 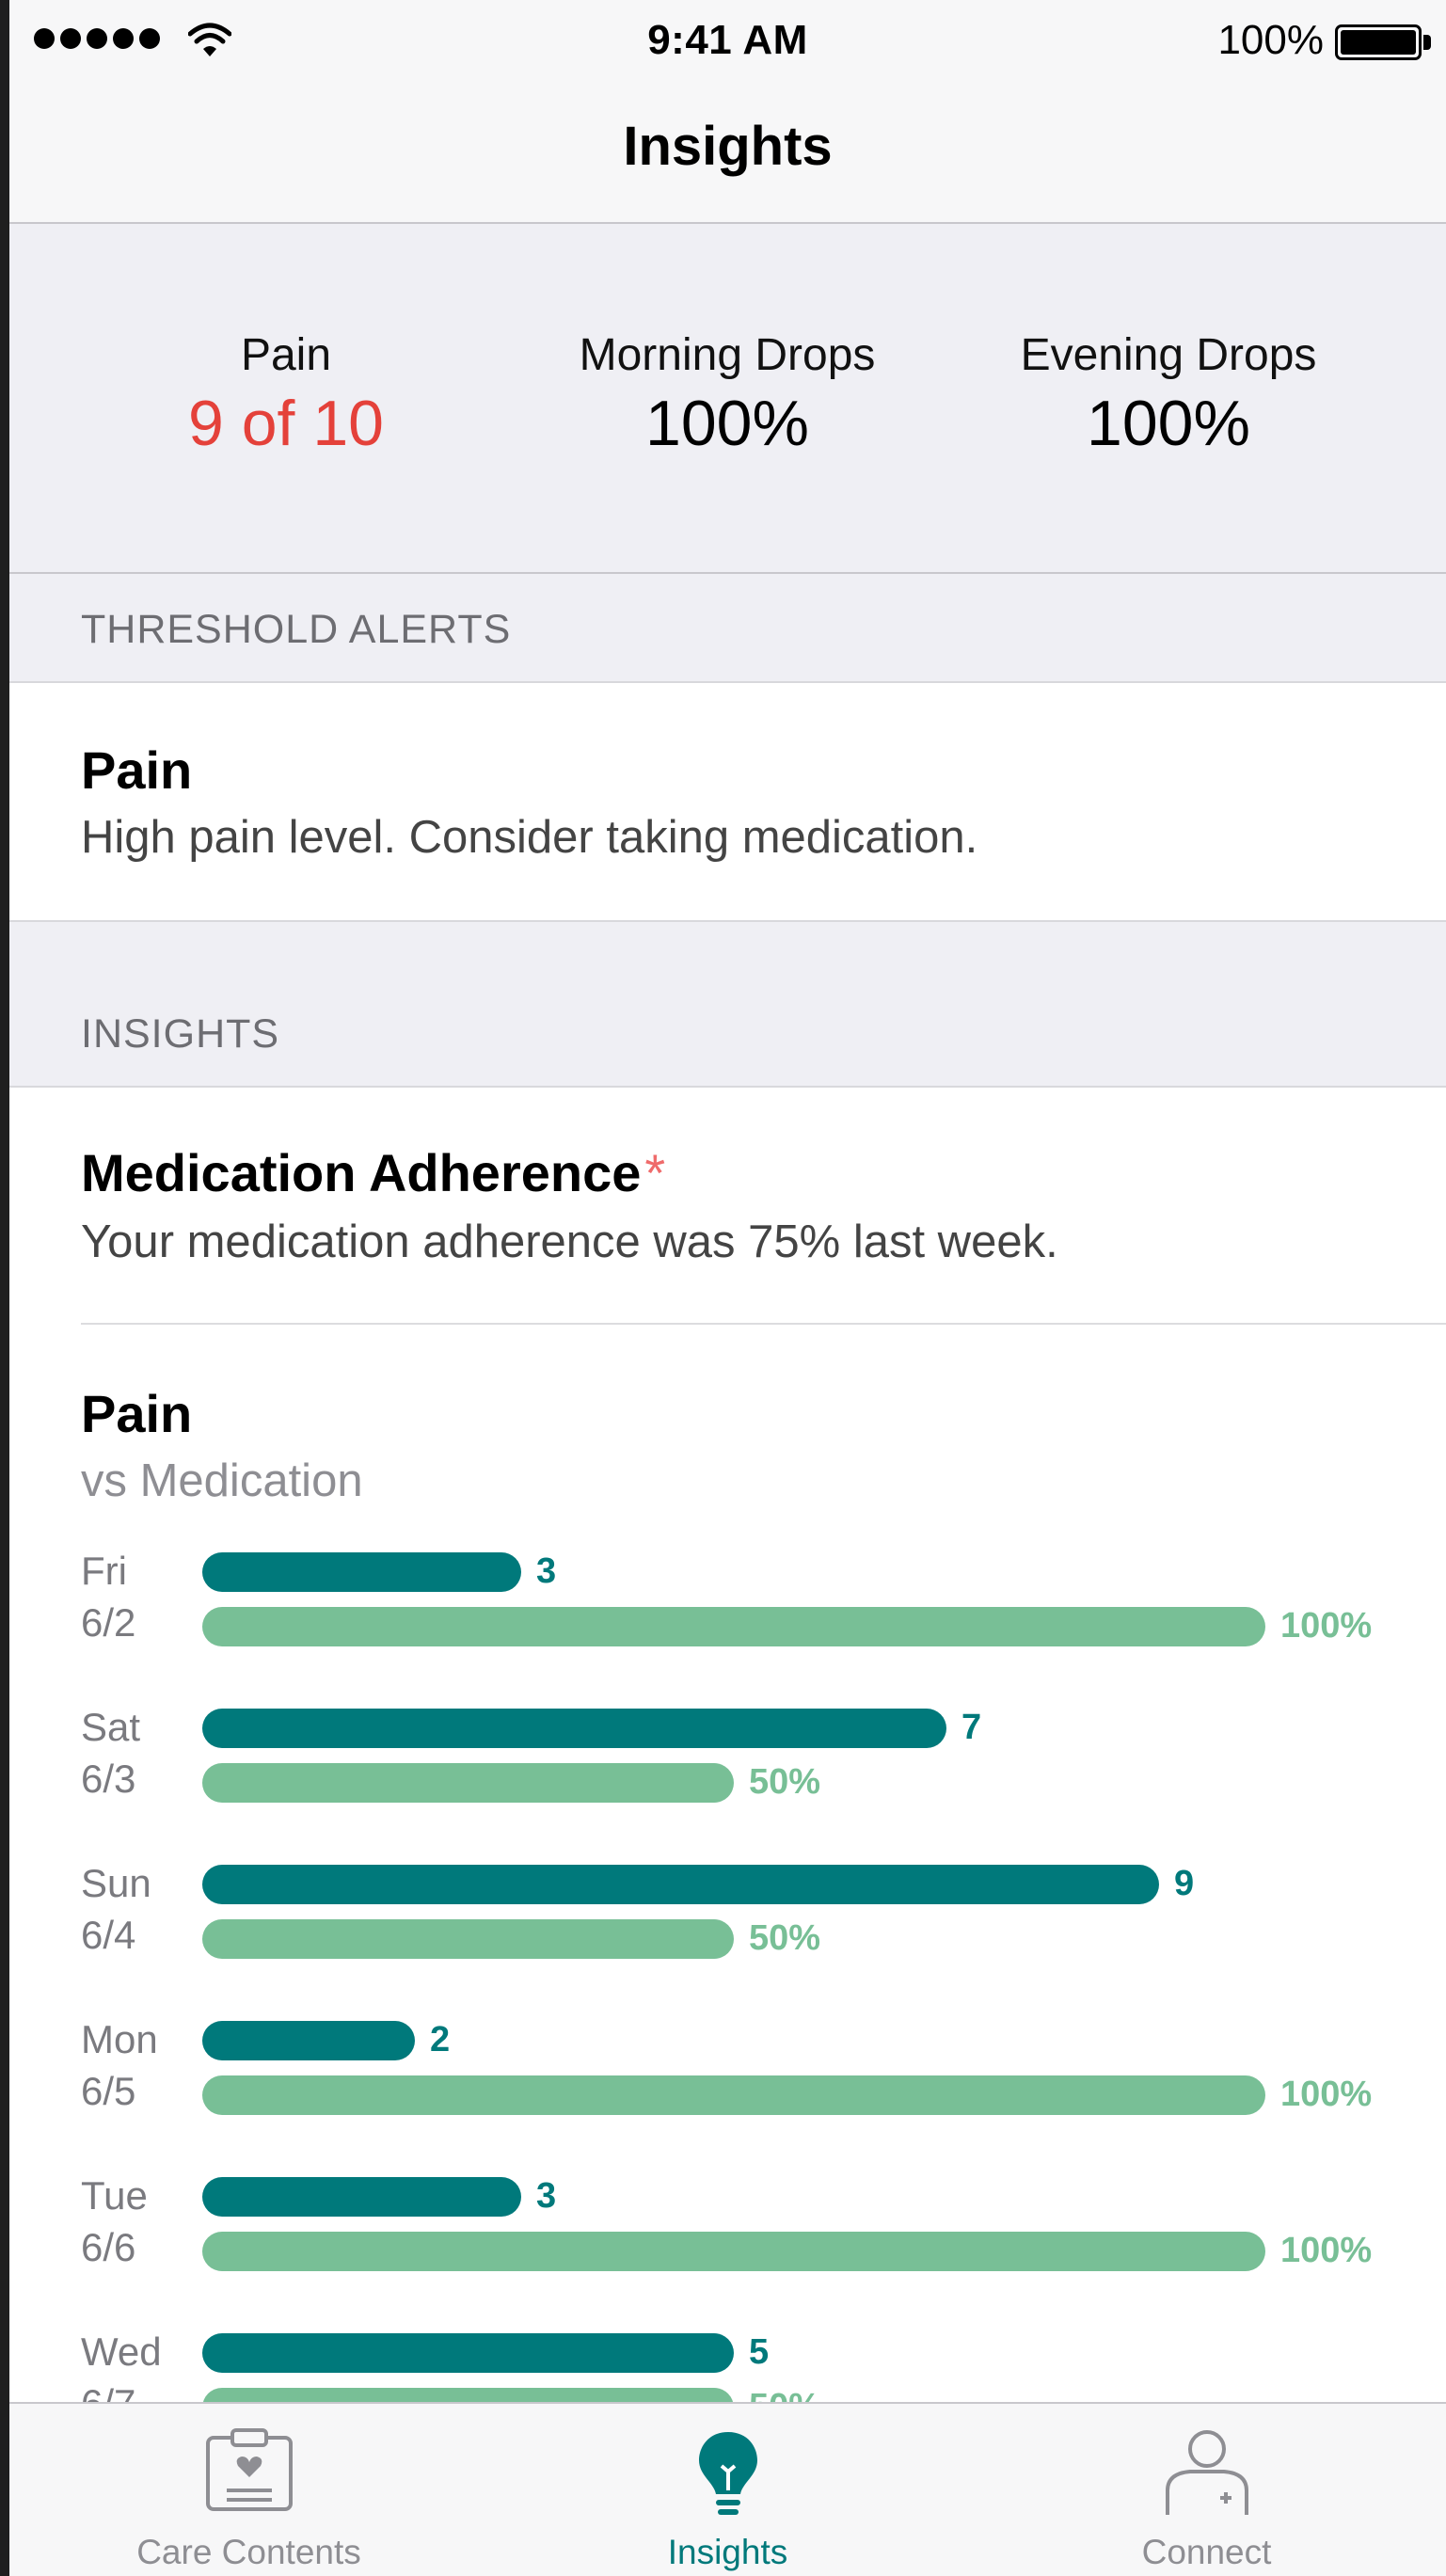 I want to click on tab-connect: Connect, so click(x=1206, y=2490).